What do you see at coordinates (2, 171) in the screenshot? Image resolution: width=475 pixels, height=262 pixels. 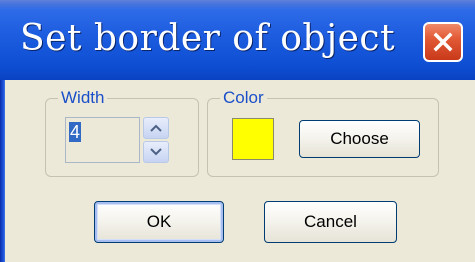 I see `window-left-border` at bounding box center [2, 171].